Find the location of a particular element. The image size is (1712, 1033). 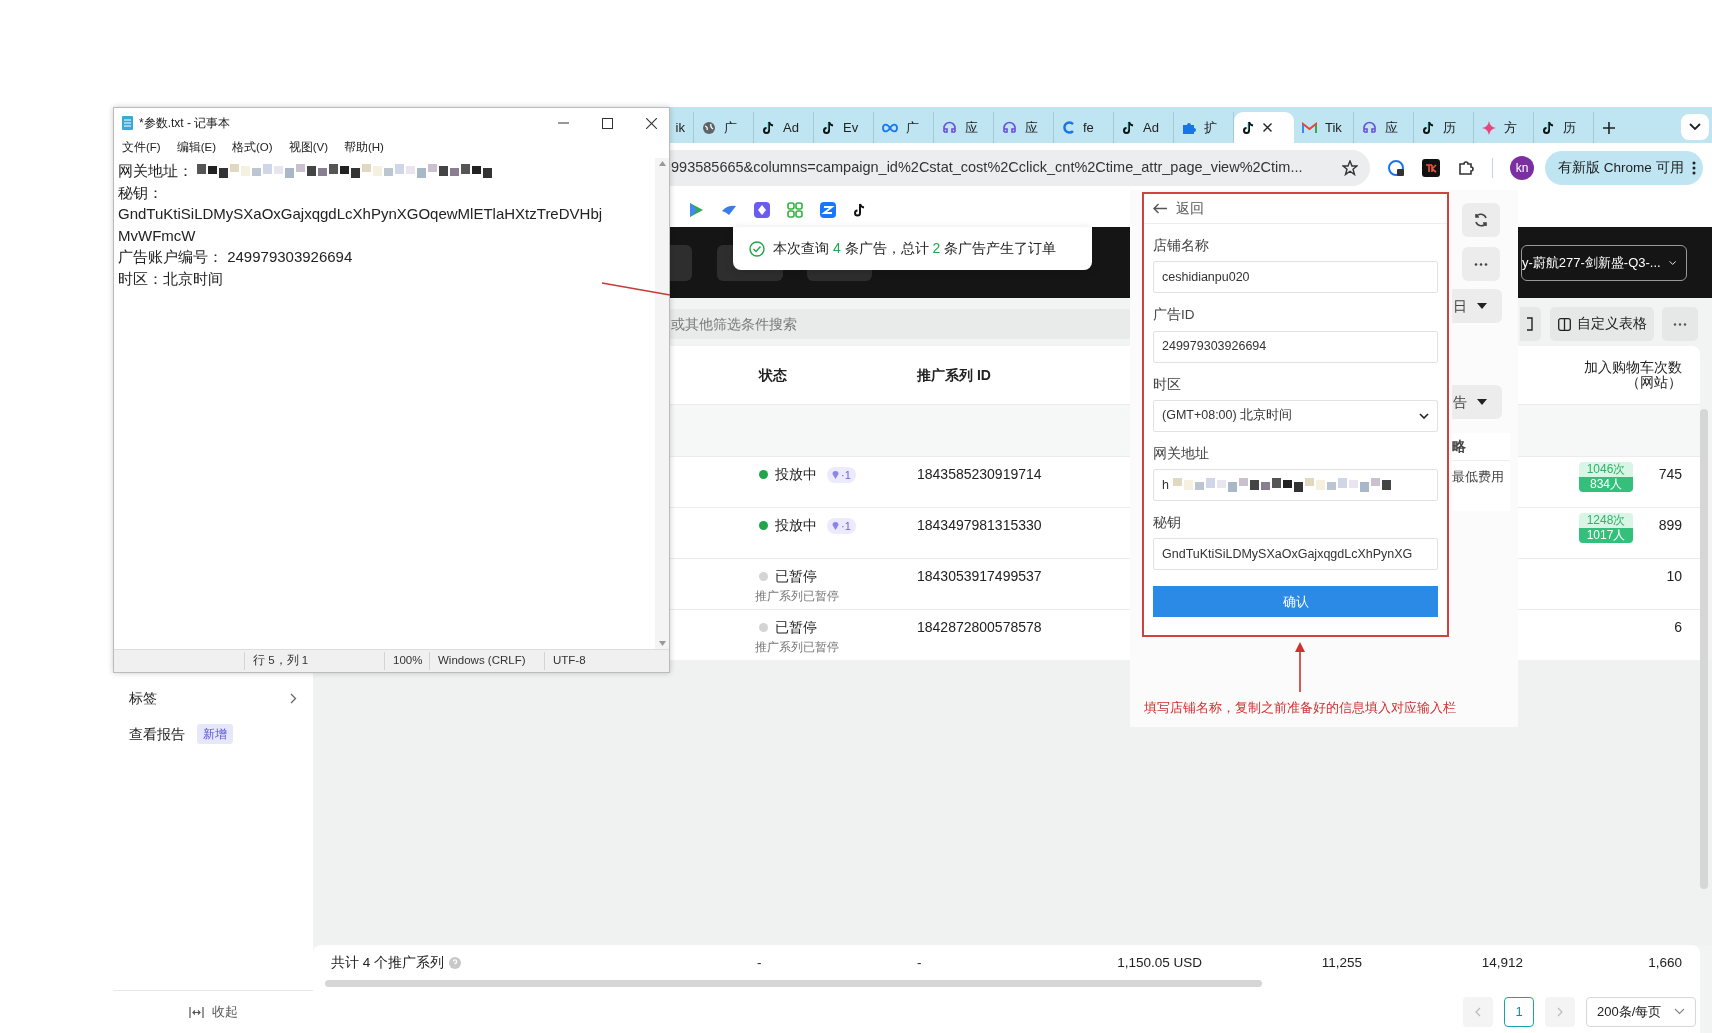

sidebar-item: 标签 is located at coordinates (213, 698).